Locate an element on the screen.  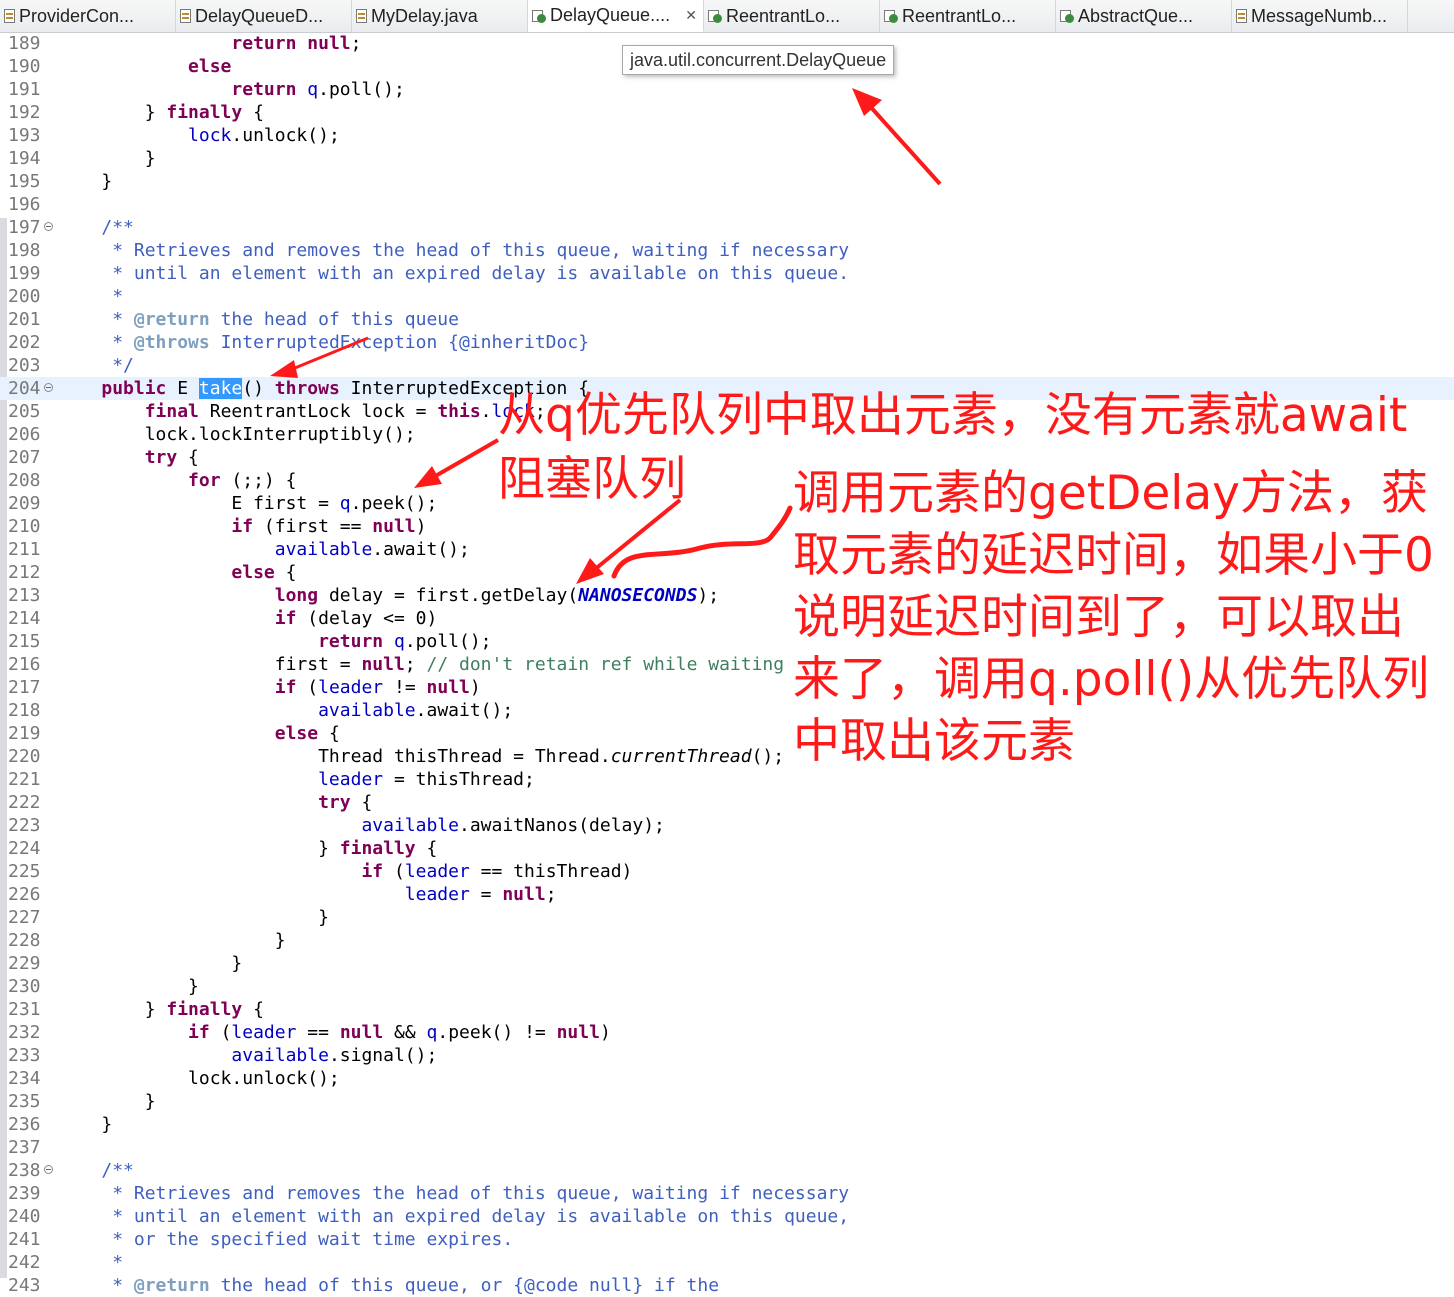
line-number: 198 is located at coordinates (24, 250).